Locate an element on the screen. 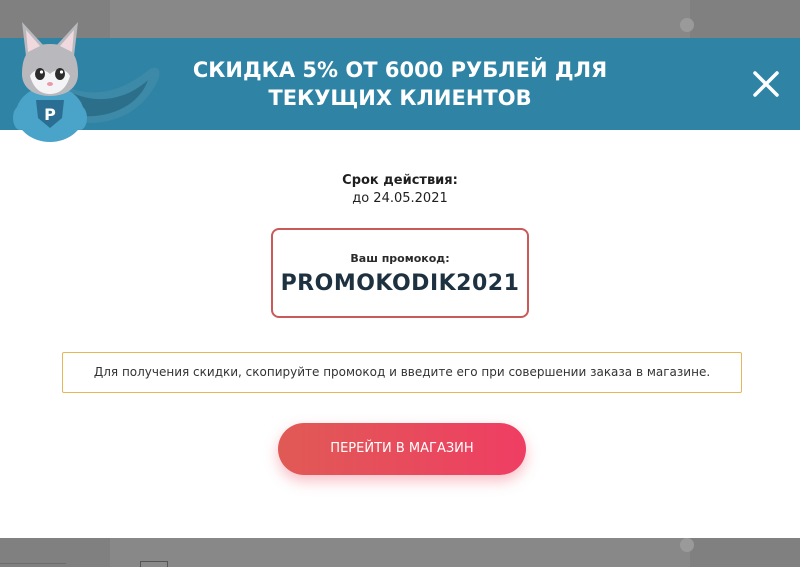 Image resolution: width=800 pixels, height=567 pixels. fox-superhero-mascot-icon: P is located at coordinates (86, 82).